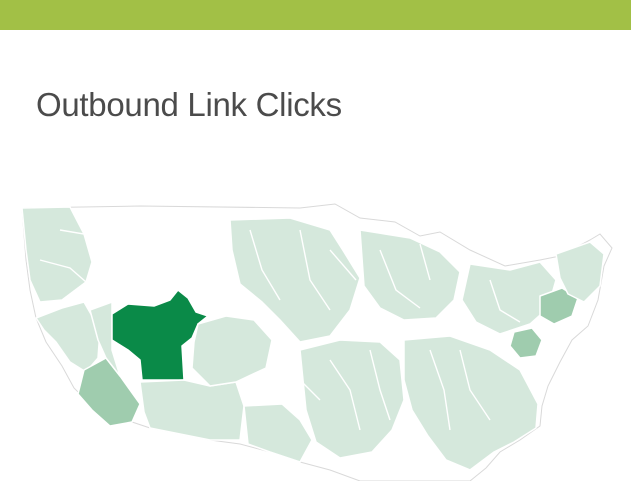  What do you see at coordinates (192, 410) in the screenshot?
I see `map-region-arizona` at bounding box center [192, 410].